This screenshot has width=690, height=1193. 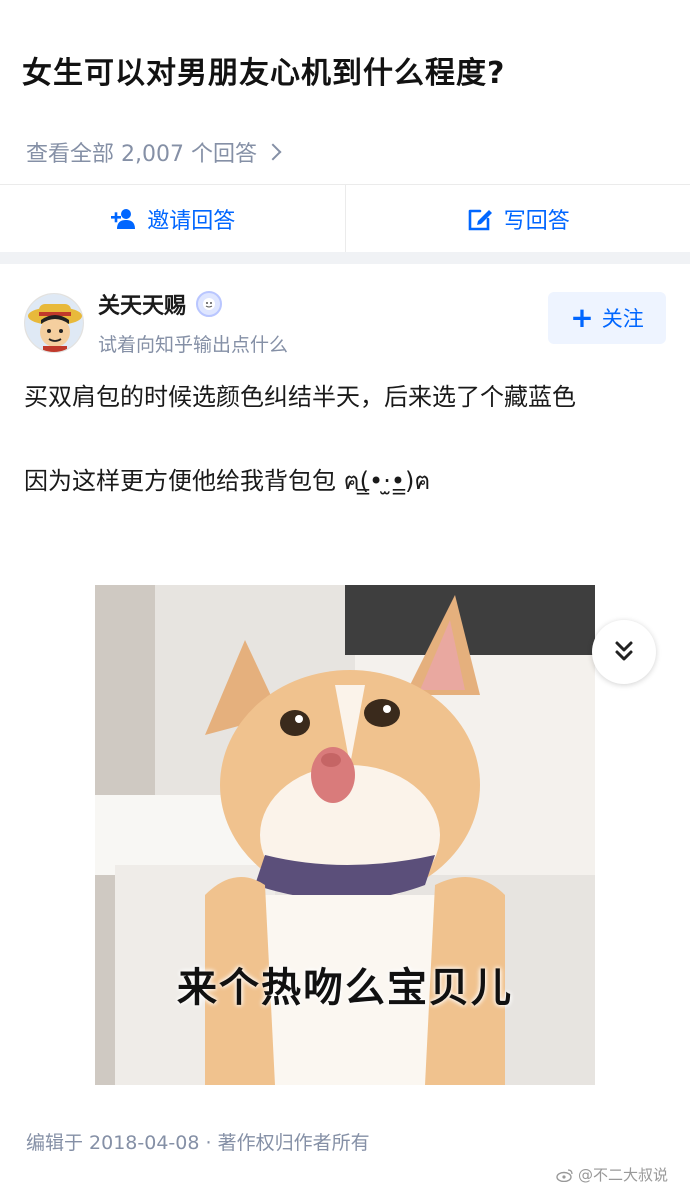 I want to click on watermark-text: @不二大叔说, so click(x=623, y=1175).